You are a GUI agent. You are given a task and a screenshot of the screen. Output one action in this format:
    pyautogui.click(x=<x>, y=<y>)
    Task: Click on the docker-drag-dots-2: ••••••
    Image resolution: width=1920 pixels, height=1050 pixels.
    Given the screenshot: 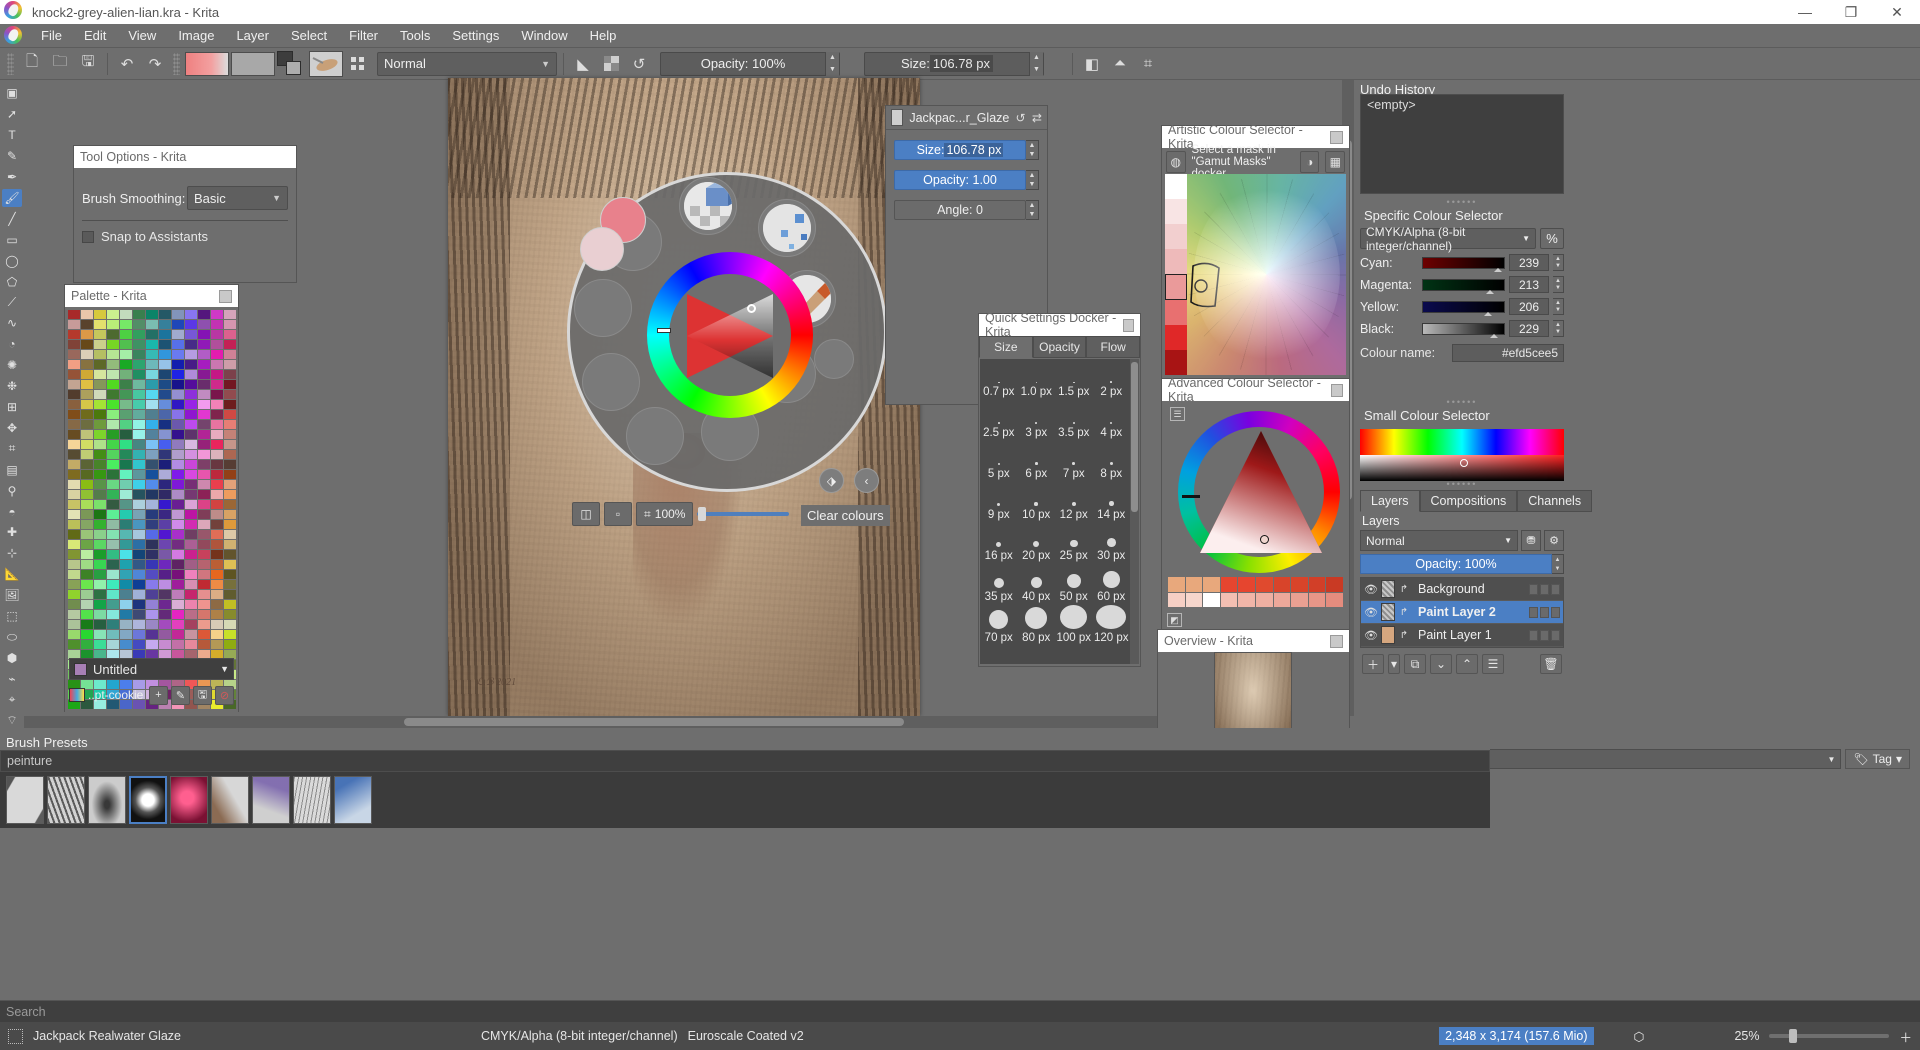 What is the action you would take?
    pyautogui.click(x=1462, y=402)
    